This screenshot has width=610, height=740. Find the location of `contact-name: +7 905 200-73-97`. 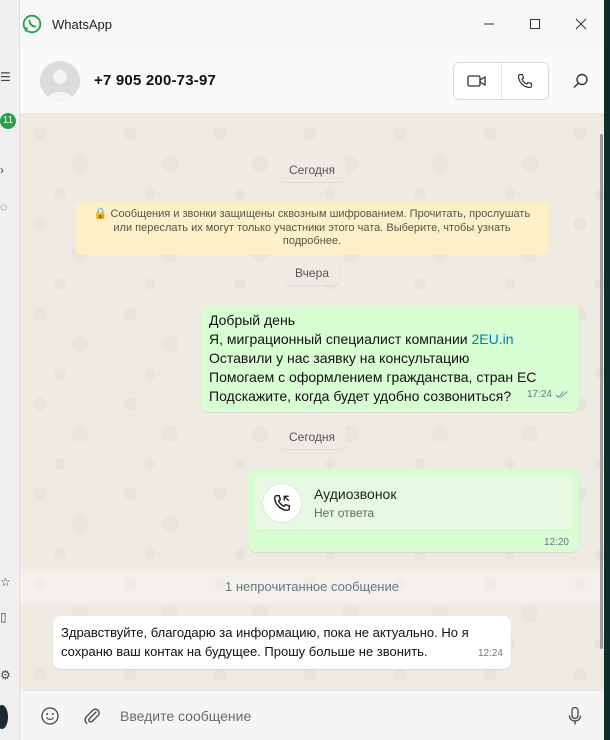

contact-name: +7 905 200-73-97 is located at coordinates (155, 80).